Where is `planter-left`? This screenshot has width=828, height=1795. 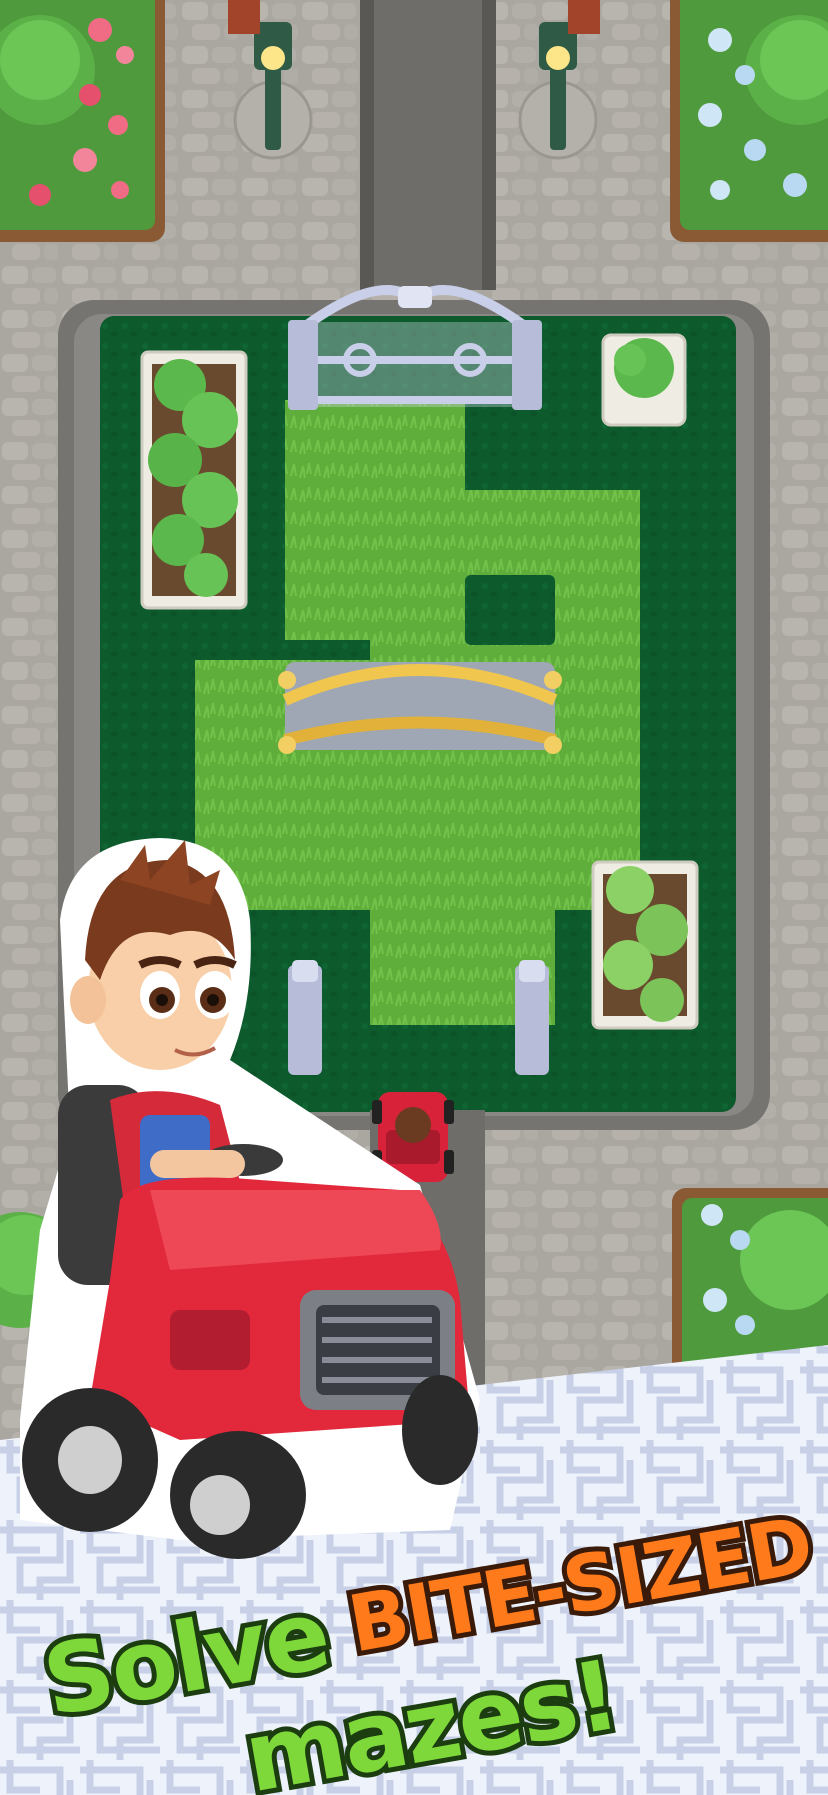
planter-left is located at coordinates (194, 480).